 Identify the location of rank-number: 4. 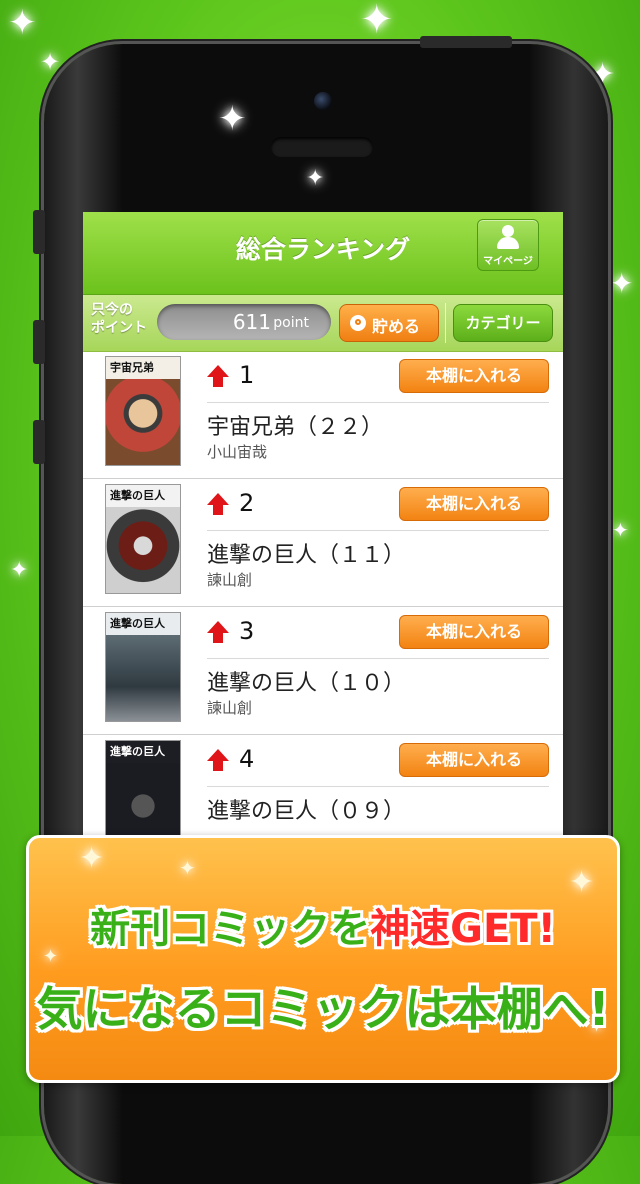
(247, 759).